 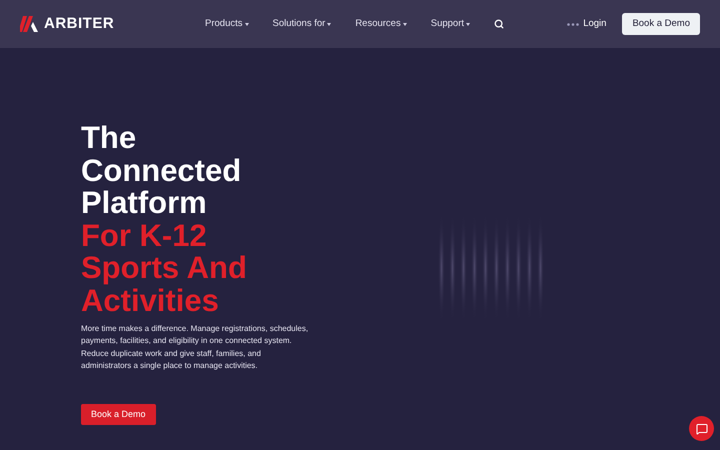 What do you see at coordinates (164, 268) in the screenshot?
I see `hero-highlight: Sports And` at bounding box center [164, 268].